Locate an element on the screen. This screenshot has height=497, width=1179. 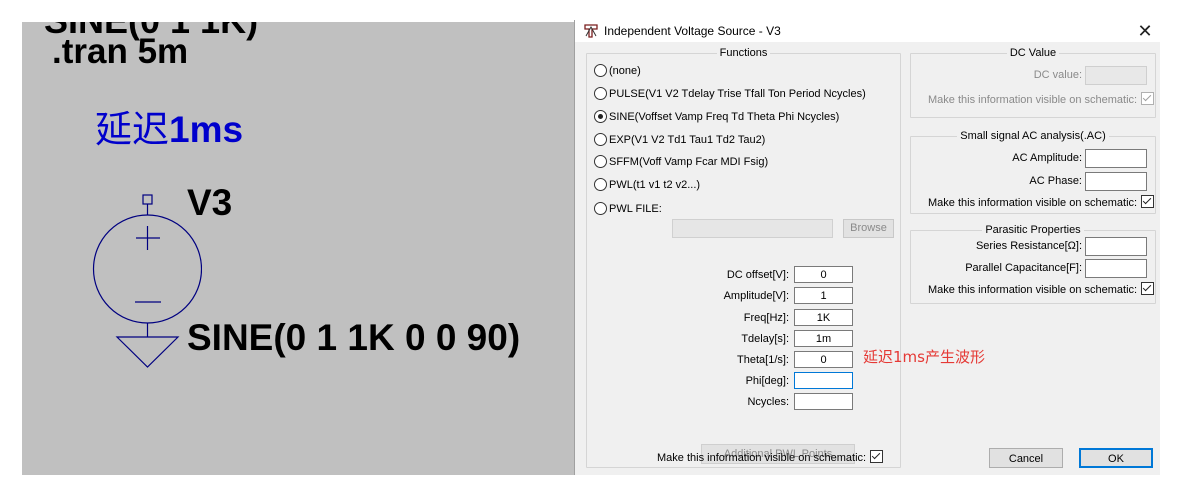
parallel-capacitance-input is located at coordinates (1116, 268).